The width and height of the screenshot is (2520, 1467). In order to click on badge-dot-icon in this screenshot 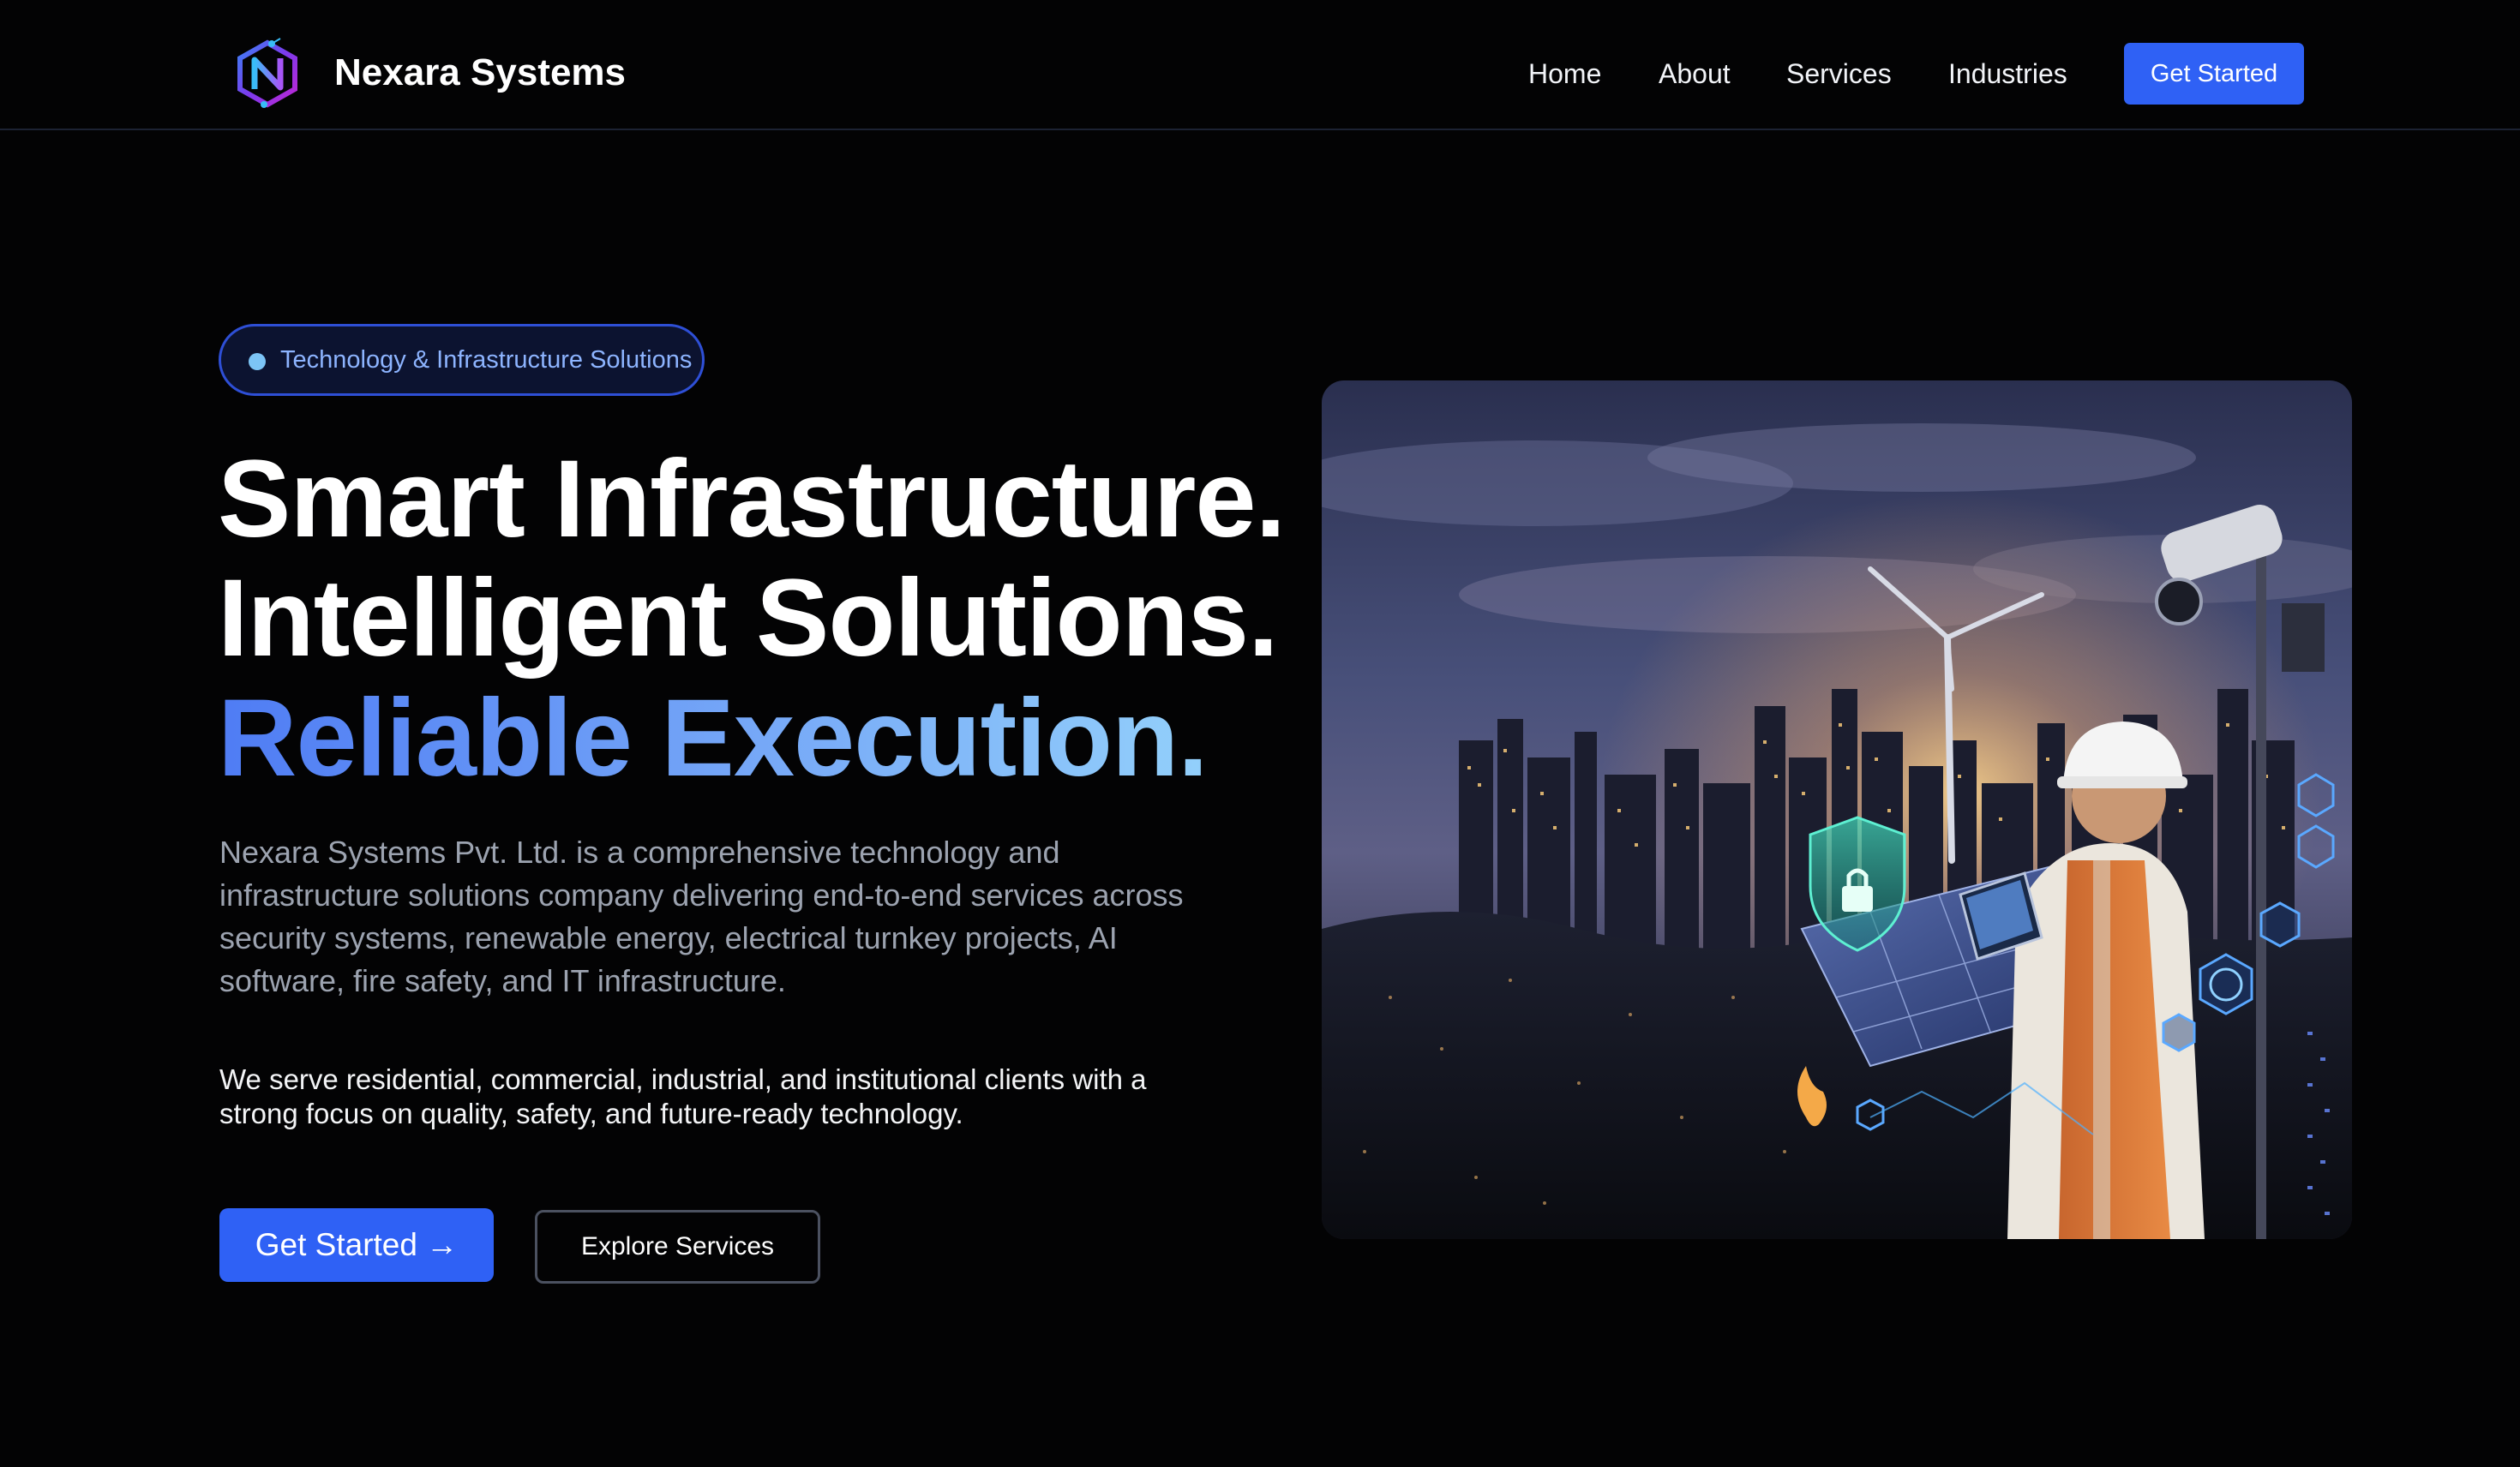, I will do `click(257, 361)`.